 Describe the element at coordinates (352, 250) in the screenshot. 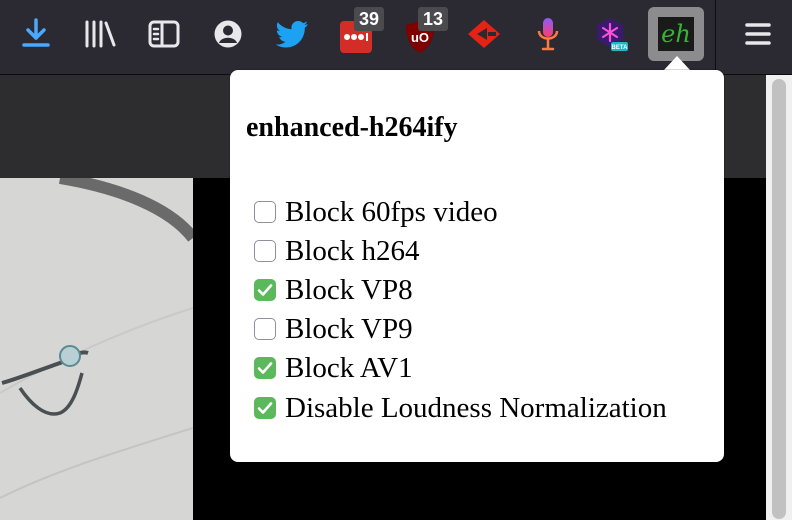

I see `option-label: Block h264` at that location.